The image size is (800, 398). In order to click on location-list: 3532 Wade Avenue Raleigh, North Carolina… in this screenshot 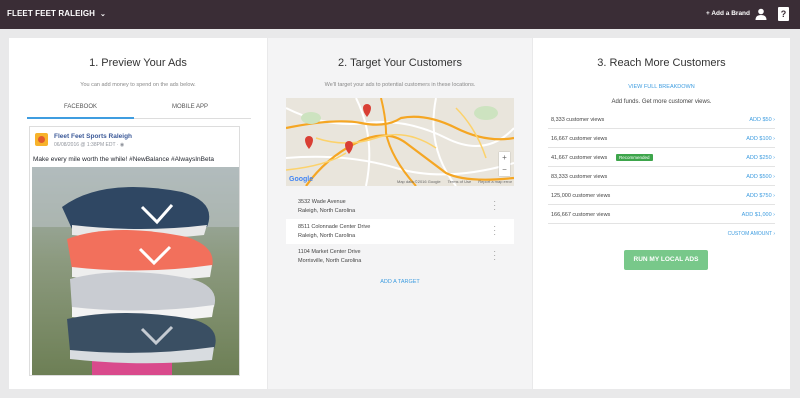, I will do `click(400, 231)`.